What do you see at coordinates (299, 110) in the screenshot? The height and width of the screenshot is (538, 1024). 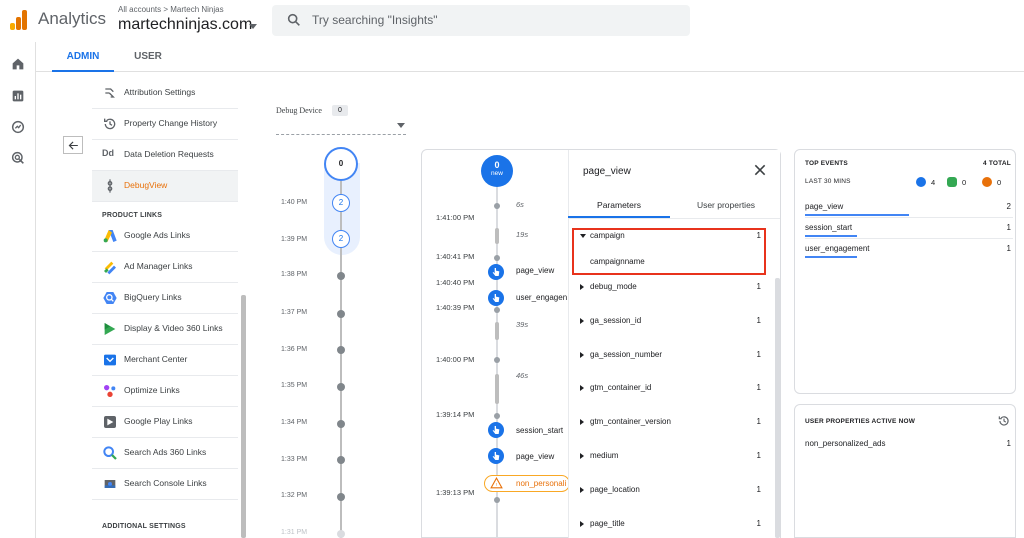 I see `debug-device-label: Debug Device` at bounding box center [299, 110].